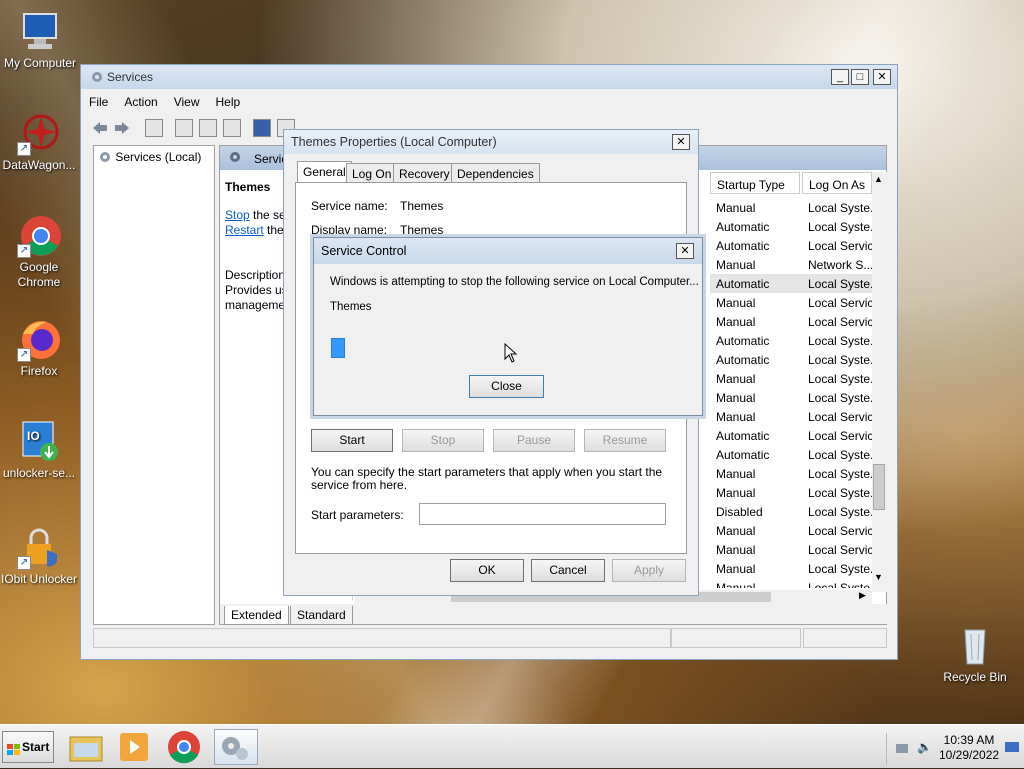 The image size is (1024, 769). I want to click on tab-standard: Standard, so click(321, 615).